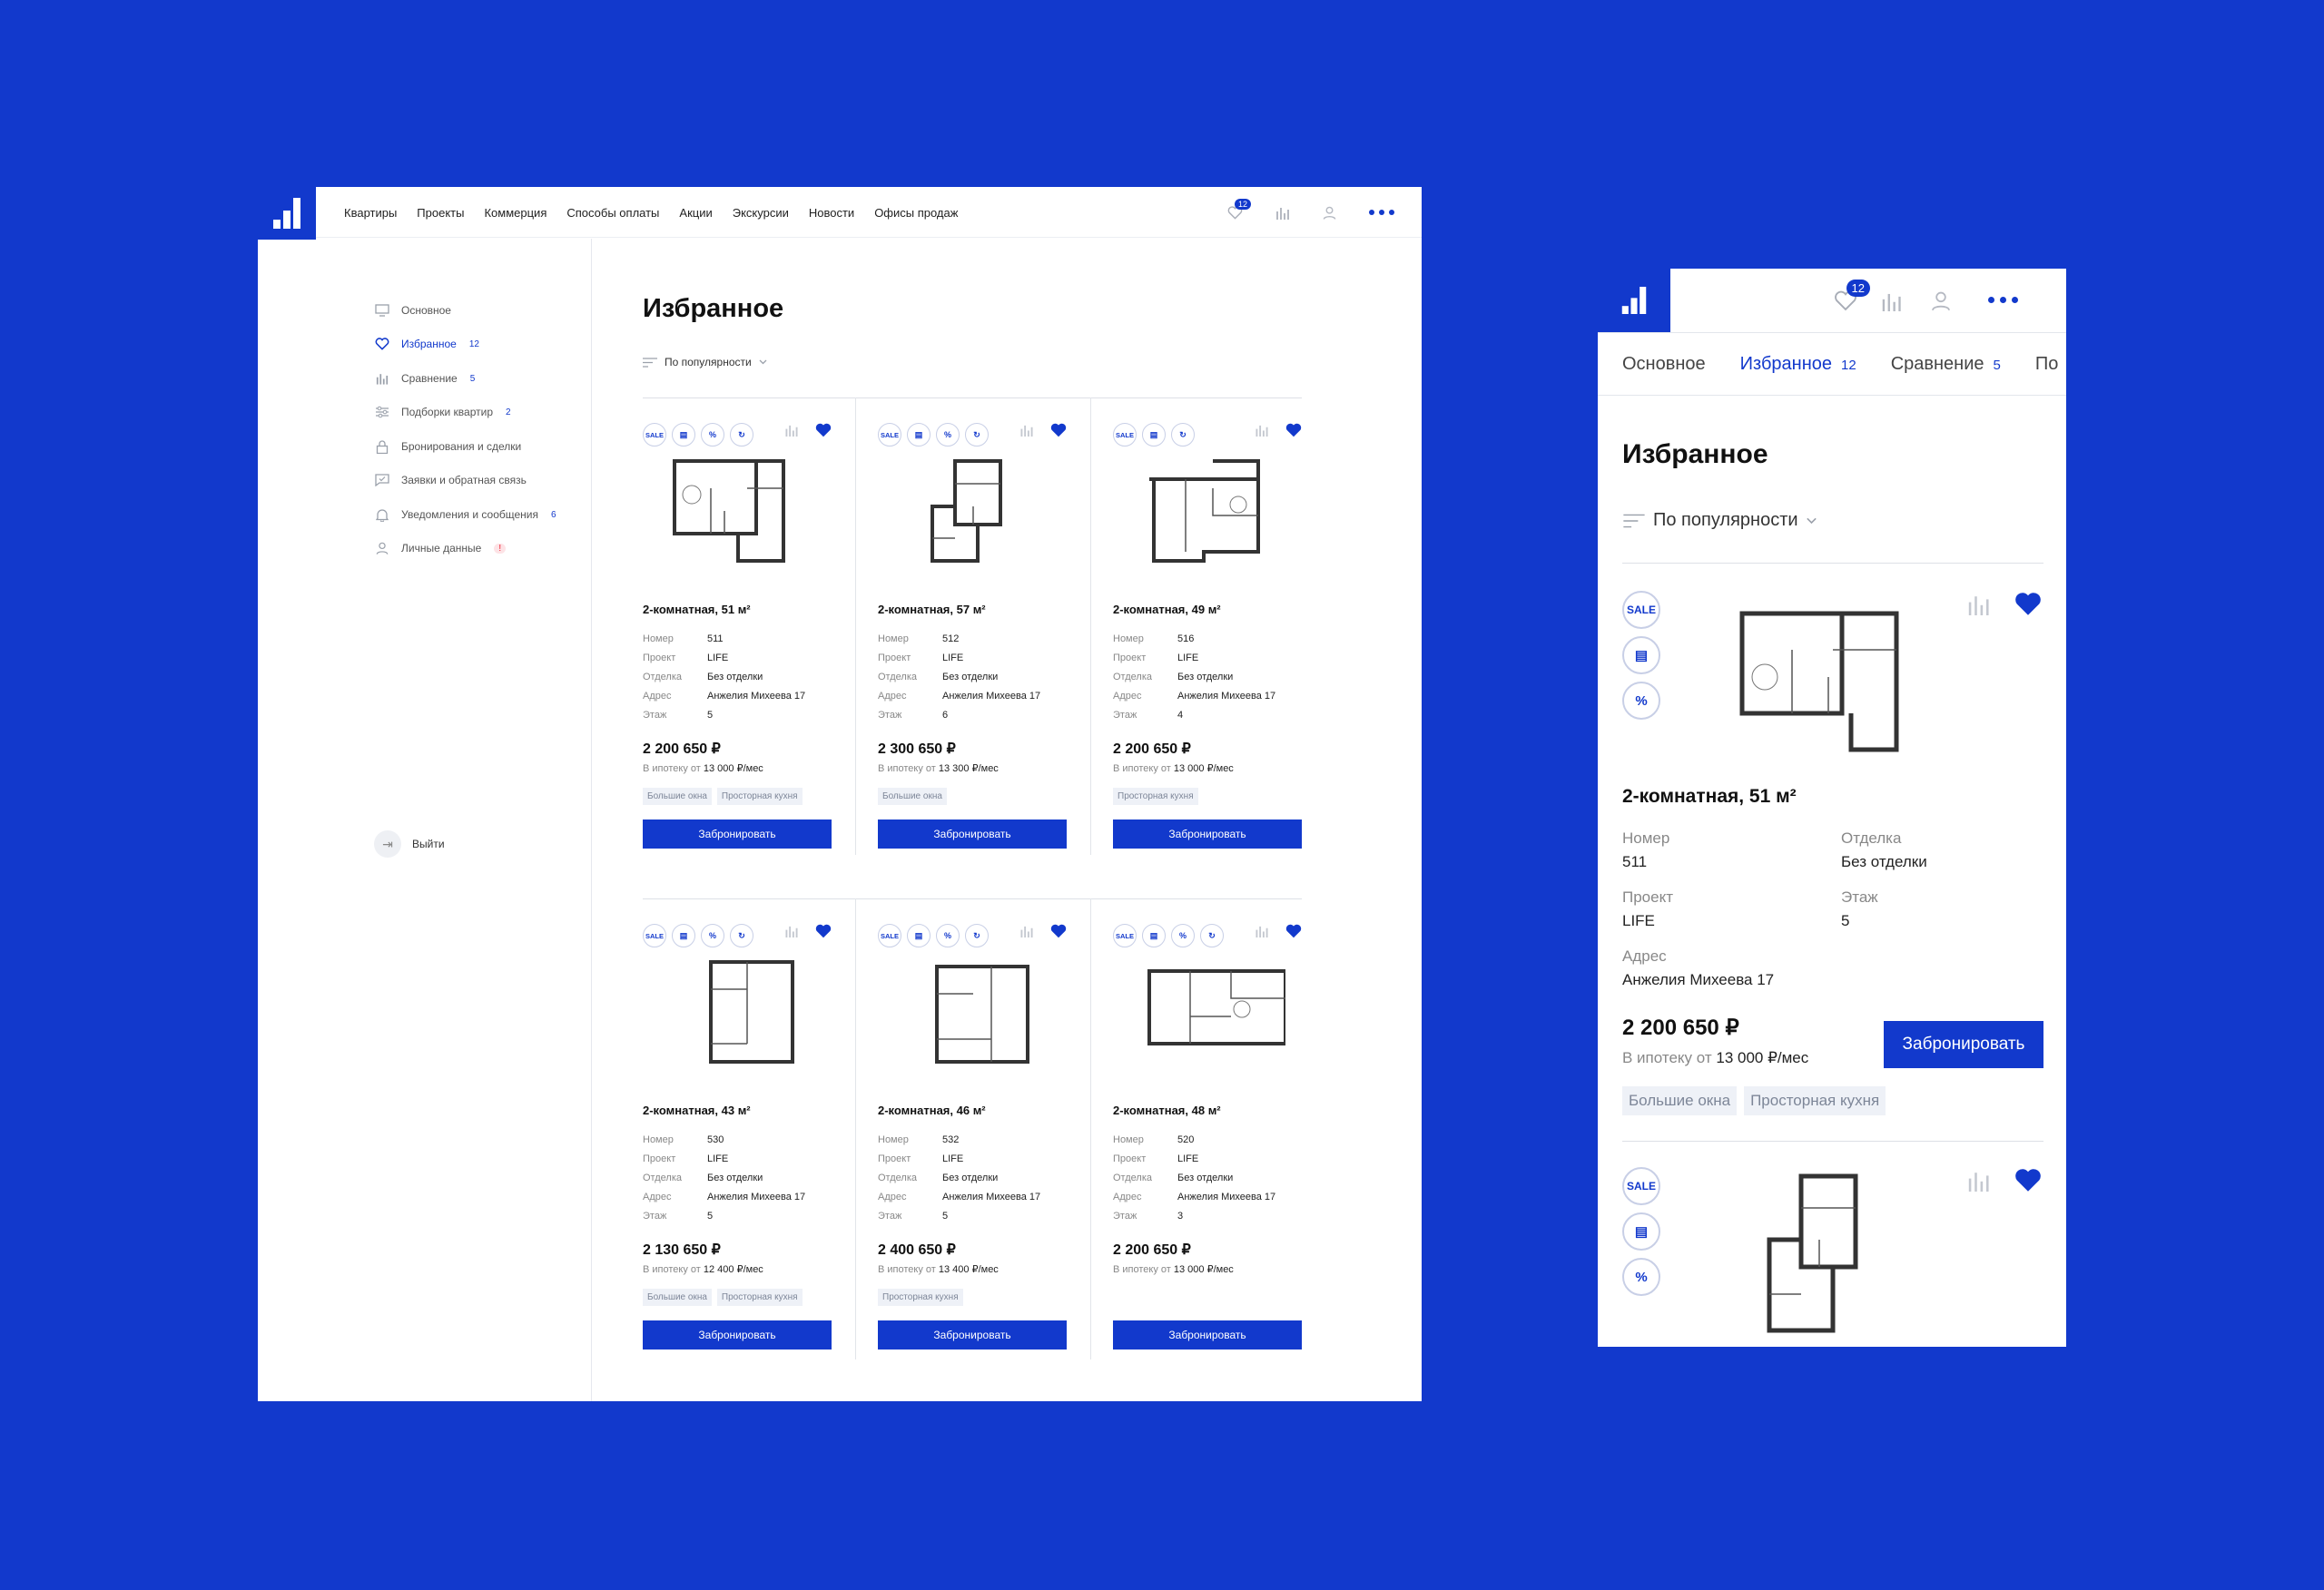 The width and height of the screenshot is (2324, 1590). What do you see at coordinates (450, 480) in the screenshot?
I see `sidebar-item-requests: Заявки и обратная связь` at bounding box center [450, 480].